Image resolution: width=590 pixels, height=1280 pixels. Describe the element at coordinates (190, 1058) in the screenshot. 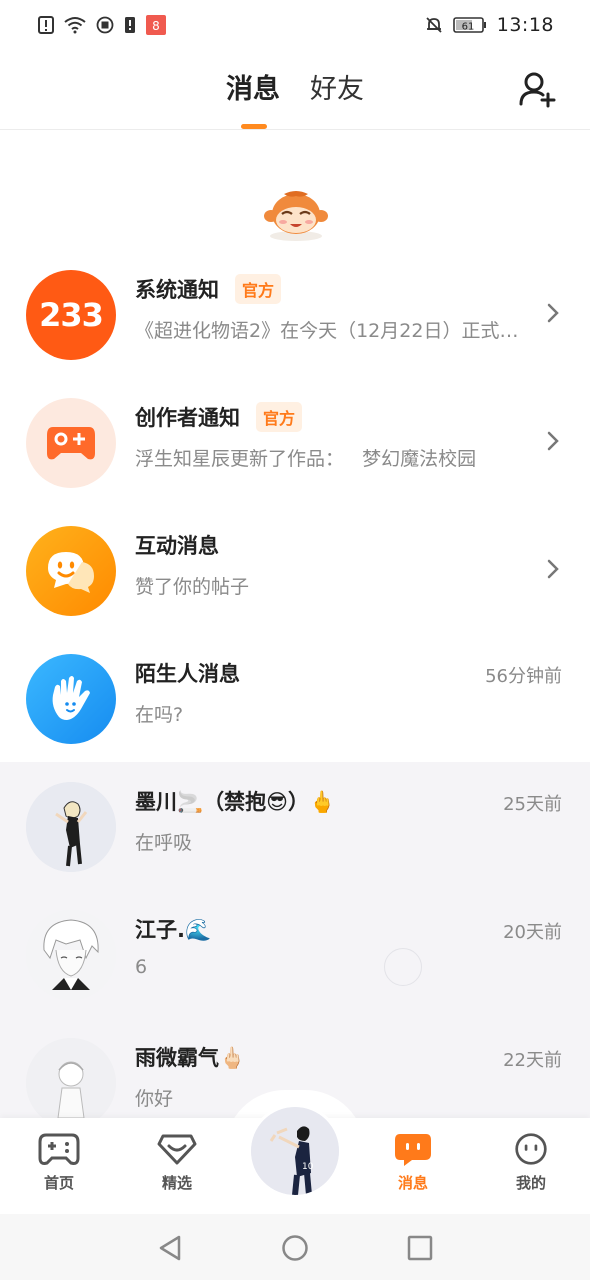

I see `message-title: 雨微霸气🖕🏻` at that location.